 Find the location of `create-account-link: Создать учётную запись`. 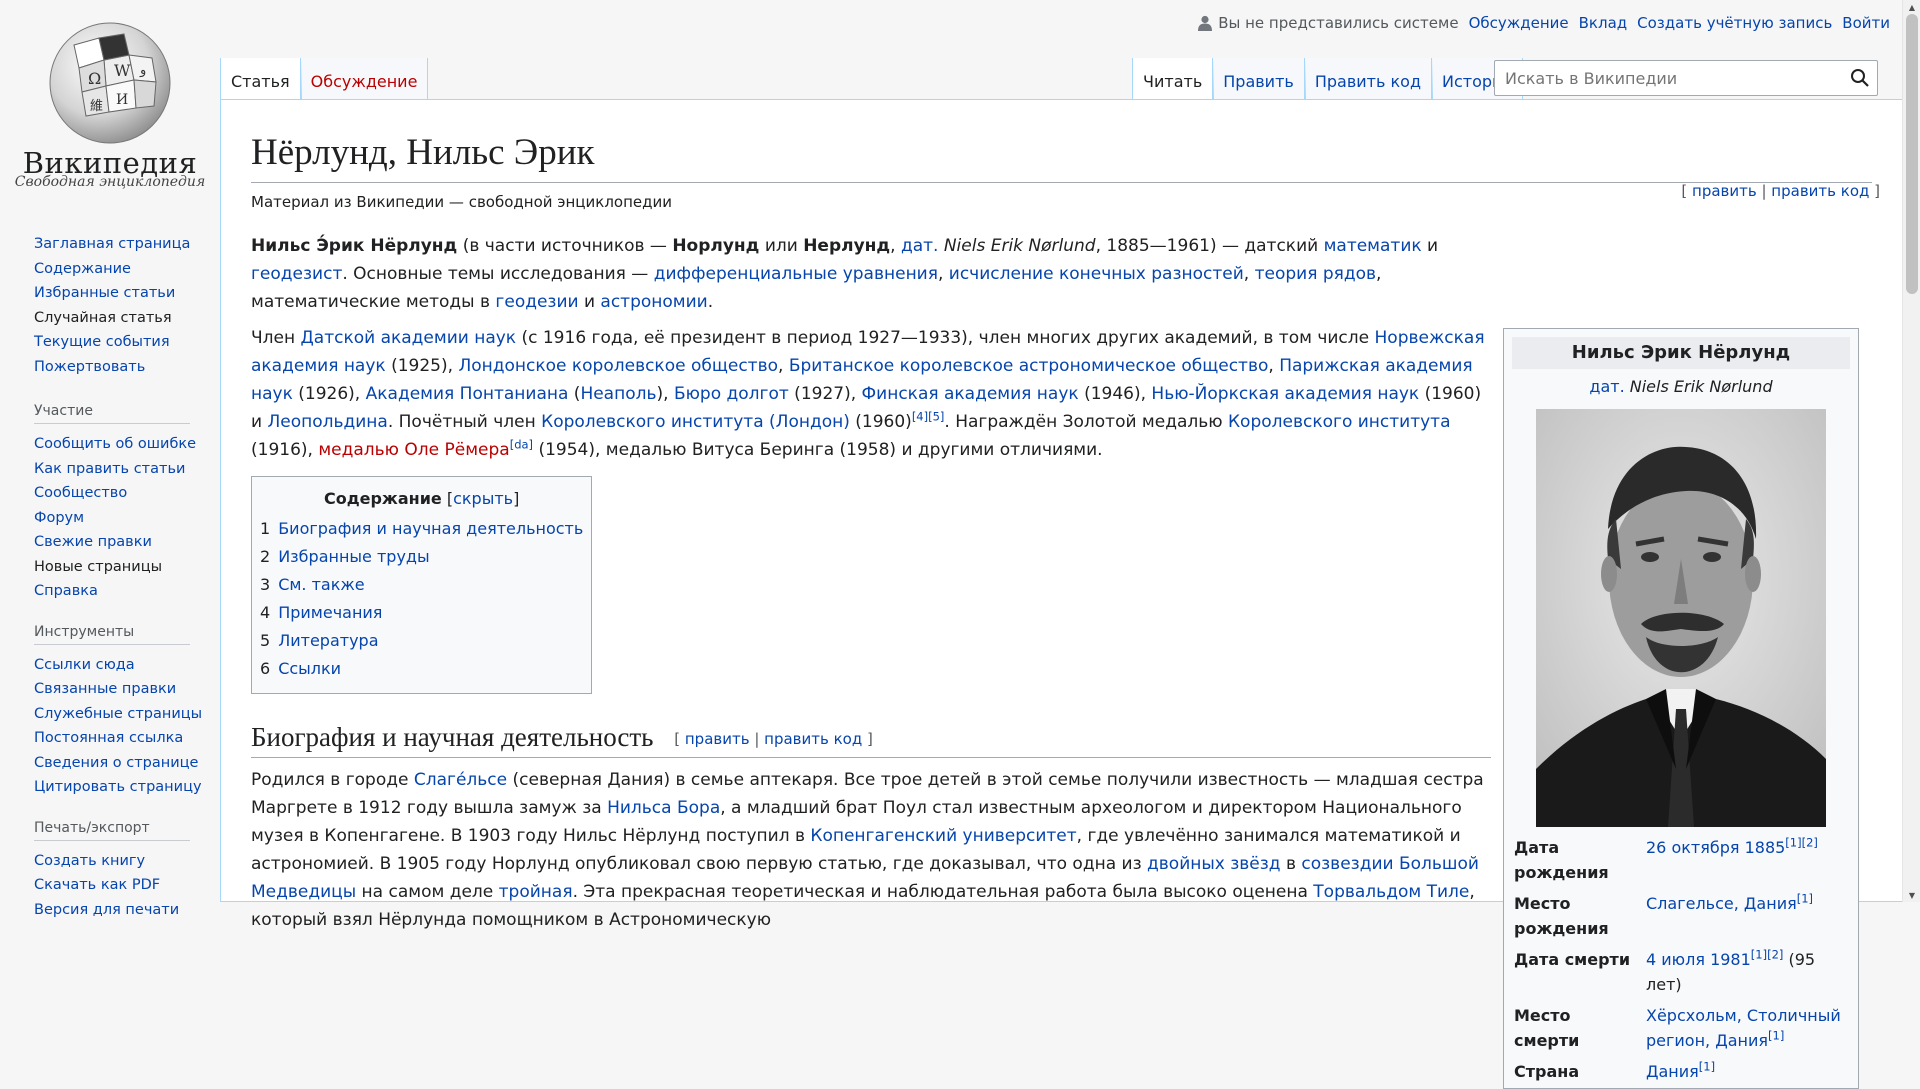

create-account-link: Создать учётную запись is located at coordinates (1734, 23).